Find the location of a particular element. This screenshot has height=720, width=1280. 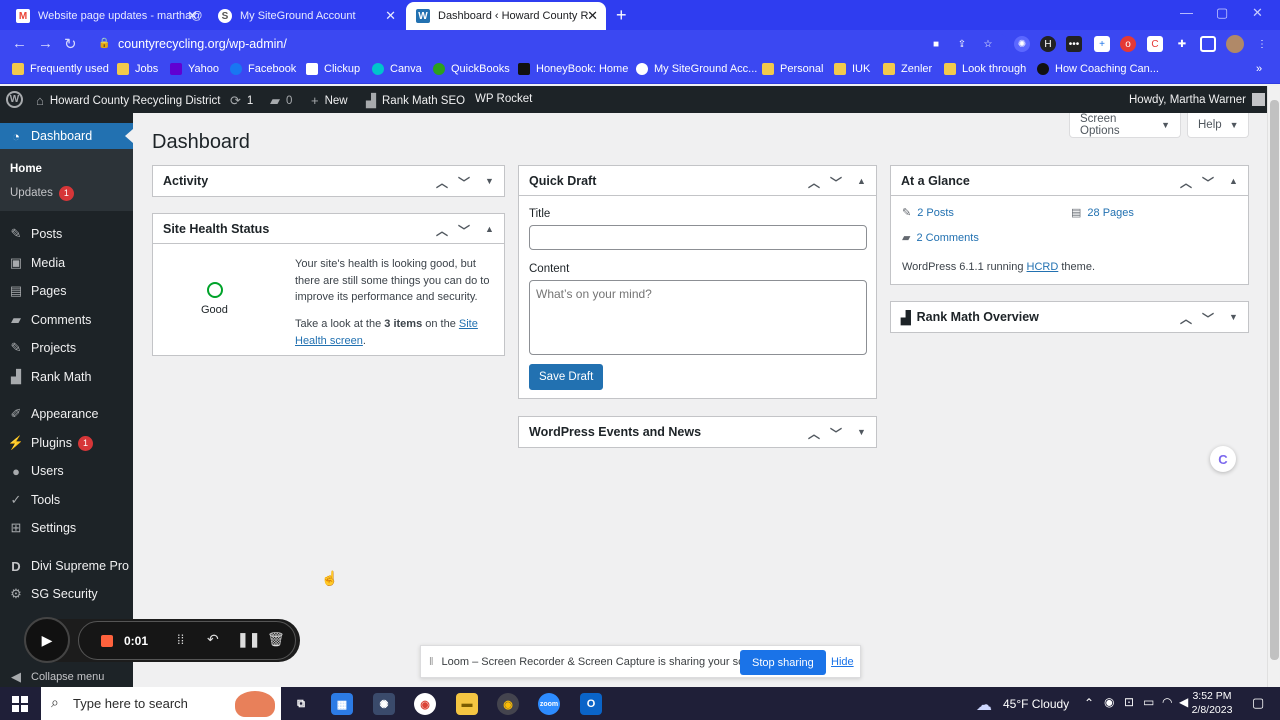

back-icon: ← is located at coordinates (19, 43).